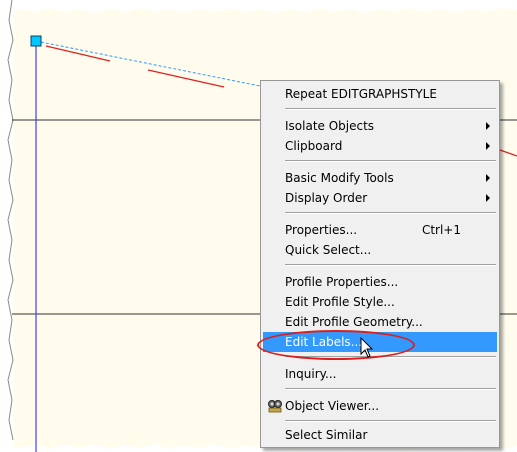 This screenshot has height=452, width=517. What do you see at coordinates (441, 230) in the screenshot?
I see `menu-item-shortcut: Ctrl+1` at bounding box center [441, 230].